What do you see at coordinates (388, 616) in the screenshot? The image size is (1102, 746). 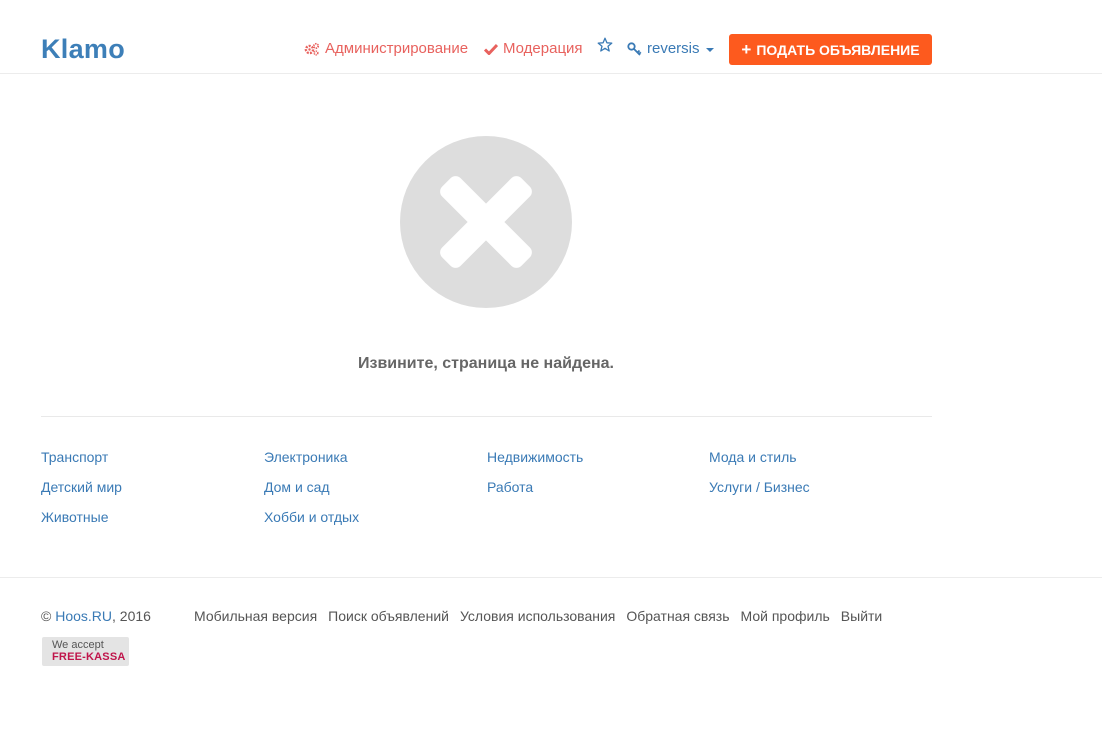 I see `footer-link-search: Поиск объявлений` at bounding box center [388, 616].